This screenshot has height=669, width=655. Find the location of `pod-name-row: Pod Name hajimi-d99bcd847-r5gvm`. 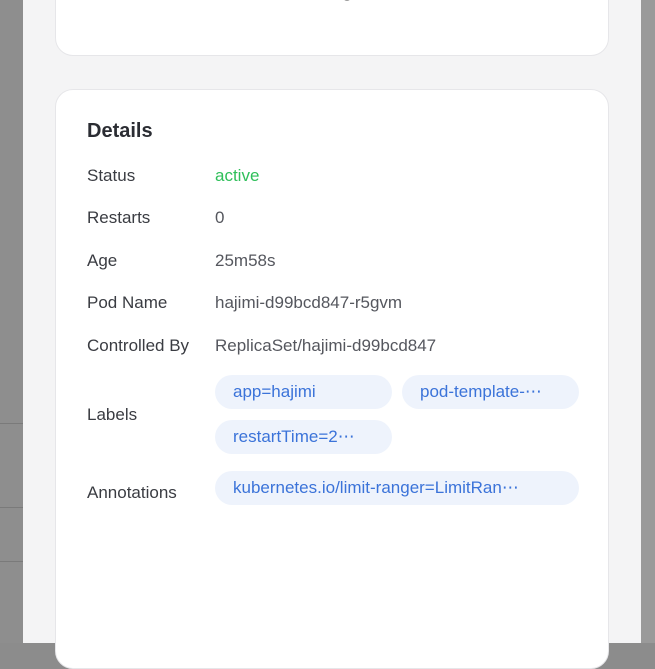

pod-name-row: Pod Name hajimi-d99bcd847-r5gvm is located at coordinates (337, 303).